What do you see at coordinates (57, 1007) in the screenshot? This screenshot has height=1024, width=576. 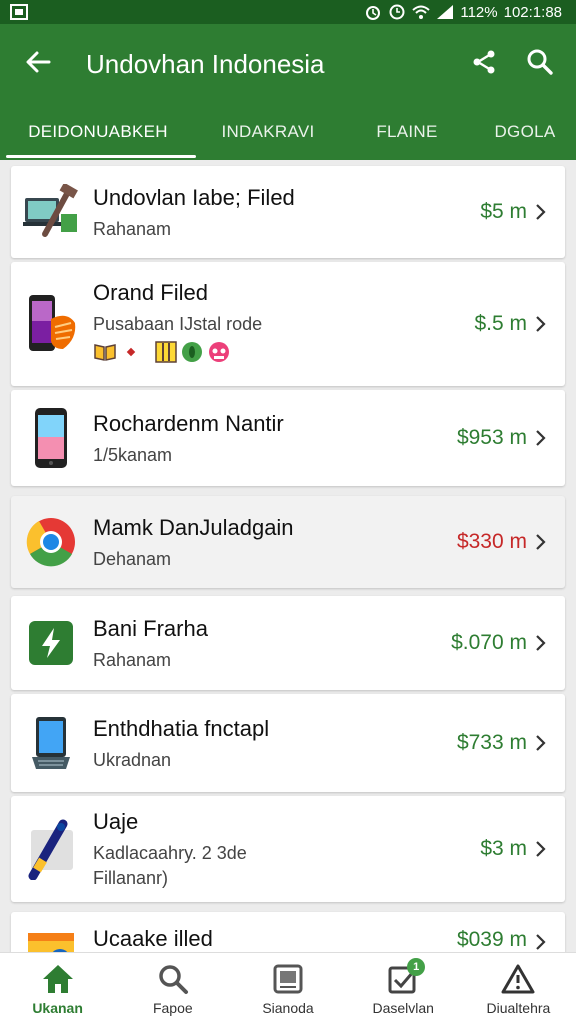 I see `nav-label: Ukanan` at bounding box center [57, 1007].